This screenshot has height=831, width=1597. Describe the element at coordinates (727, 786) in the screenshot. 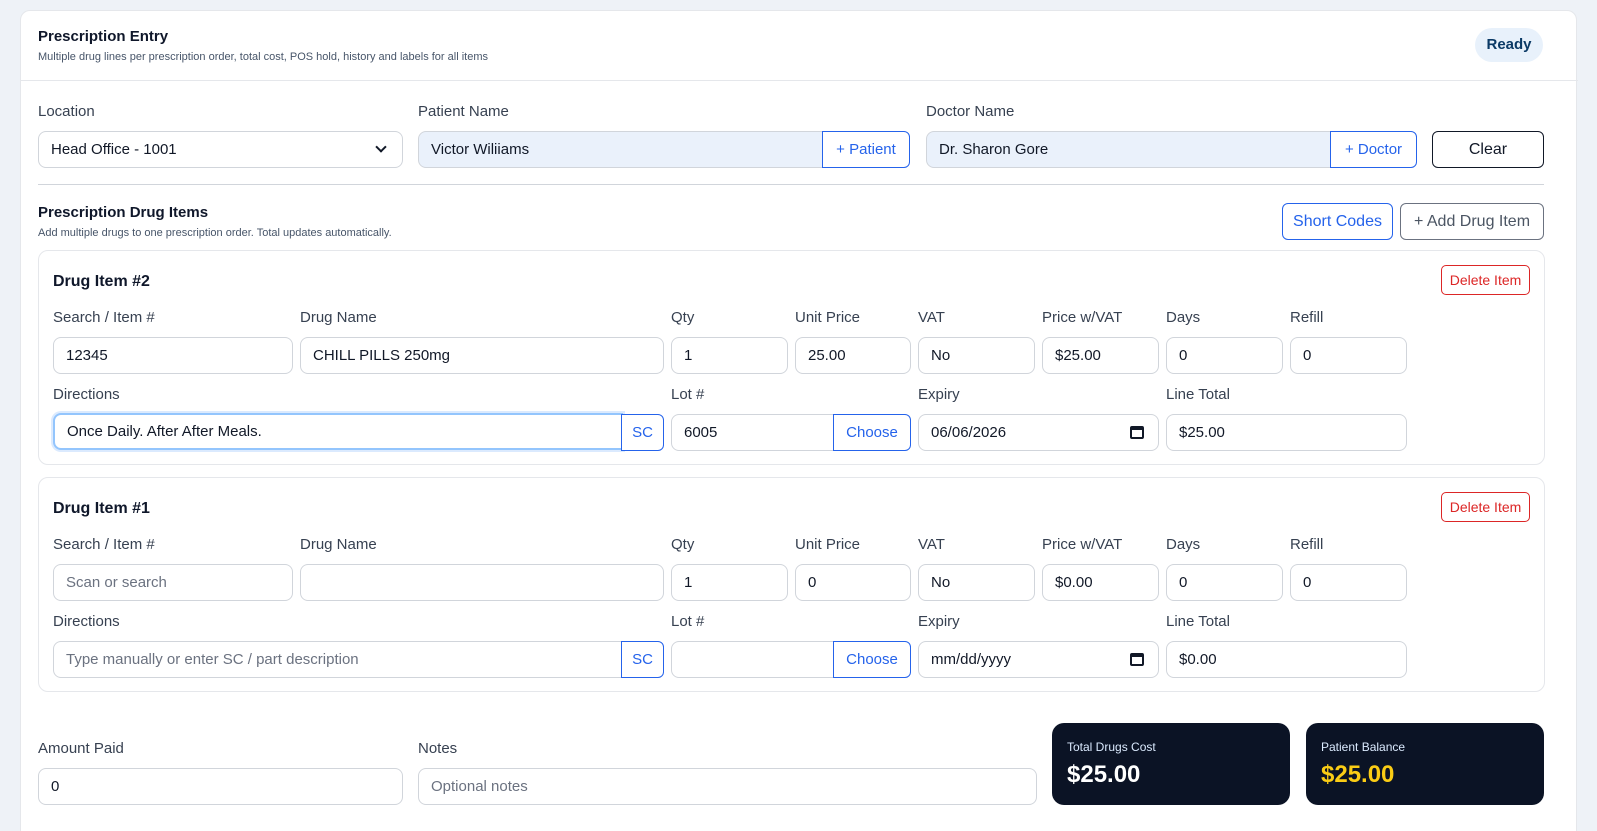

I see `notes-input: Optional notes` at that location.